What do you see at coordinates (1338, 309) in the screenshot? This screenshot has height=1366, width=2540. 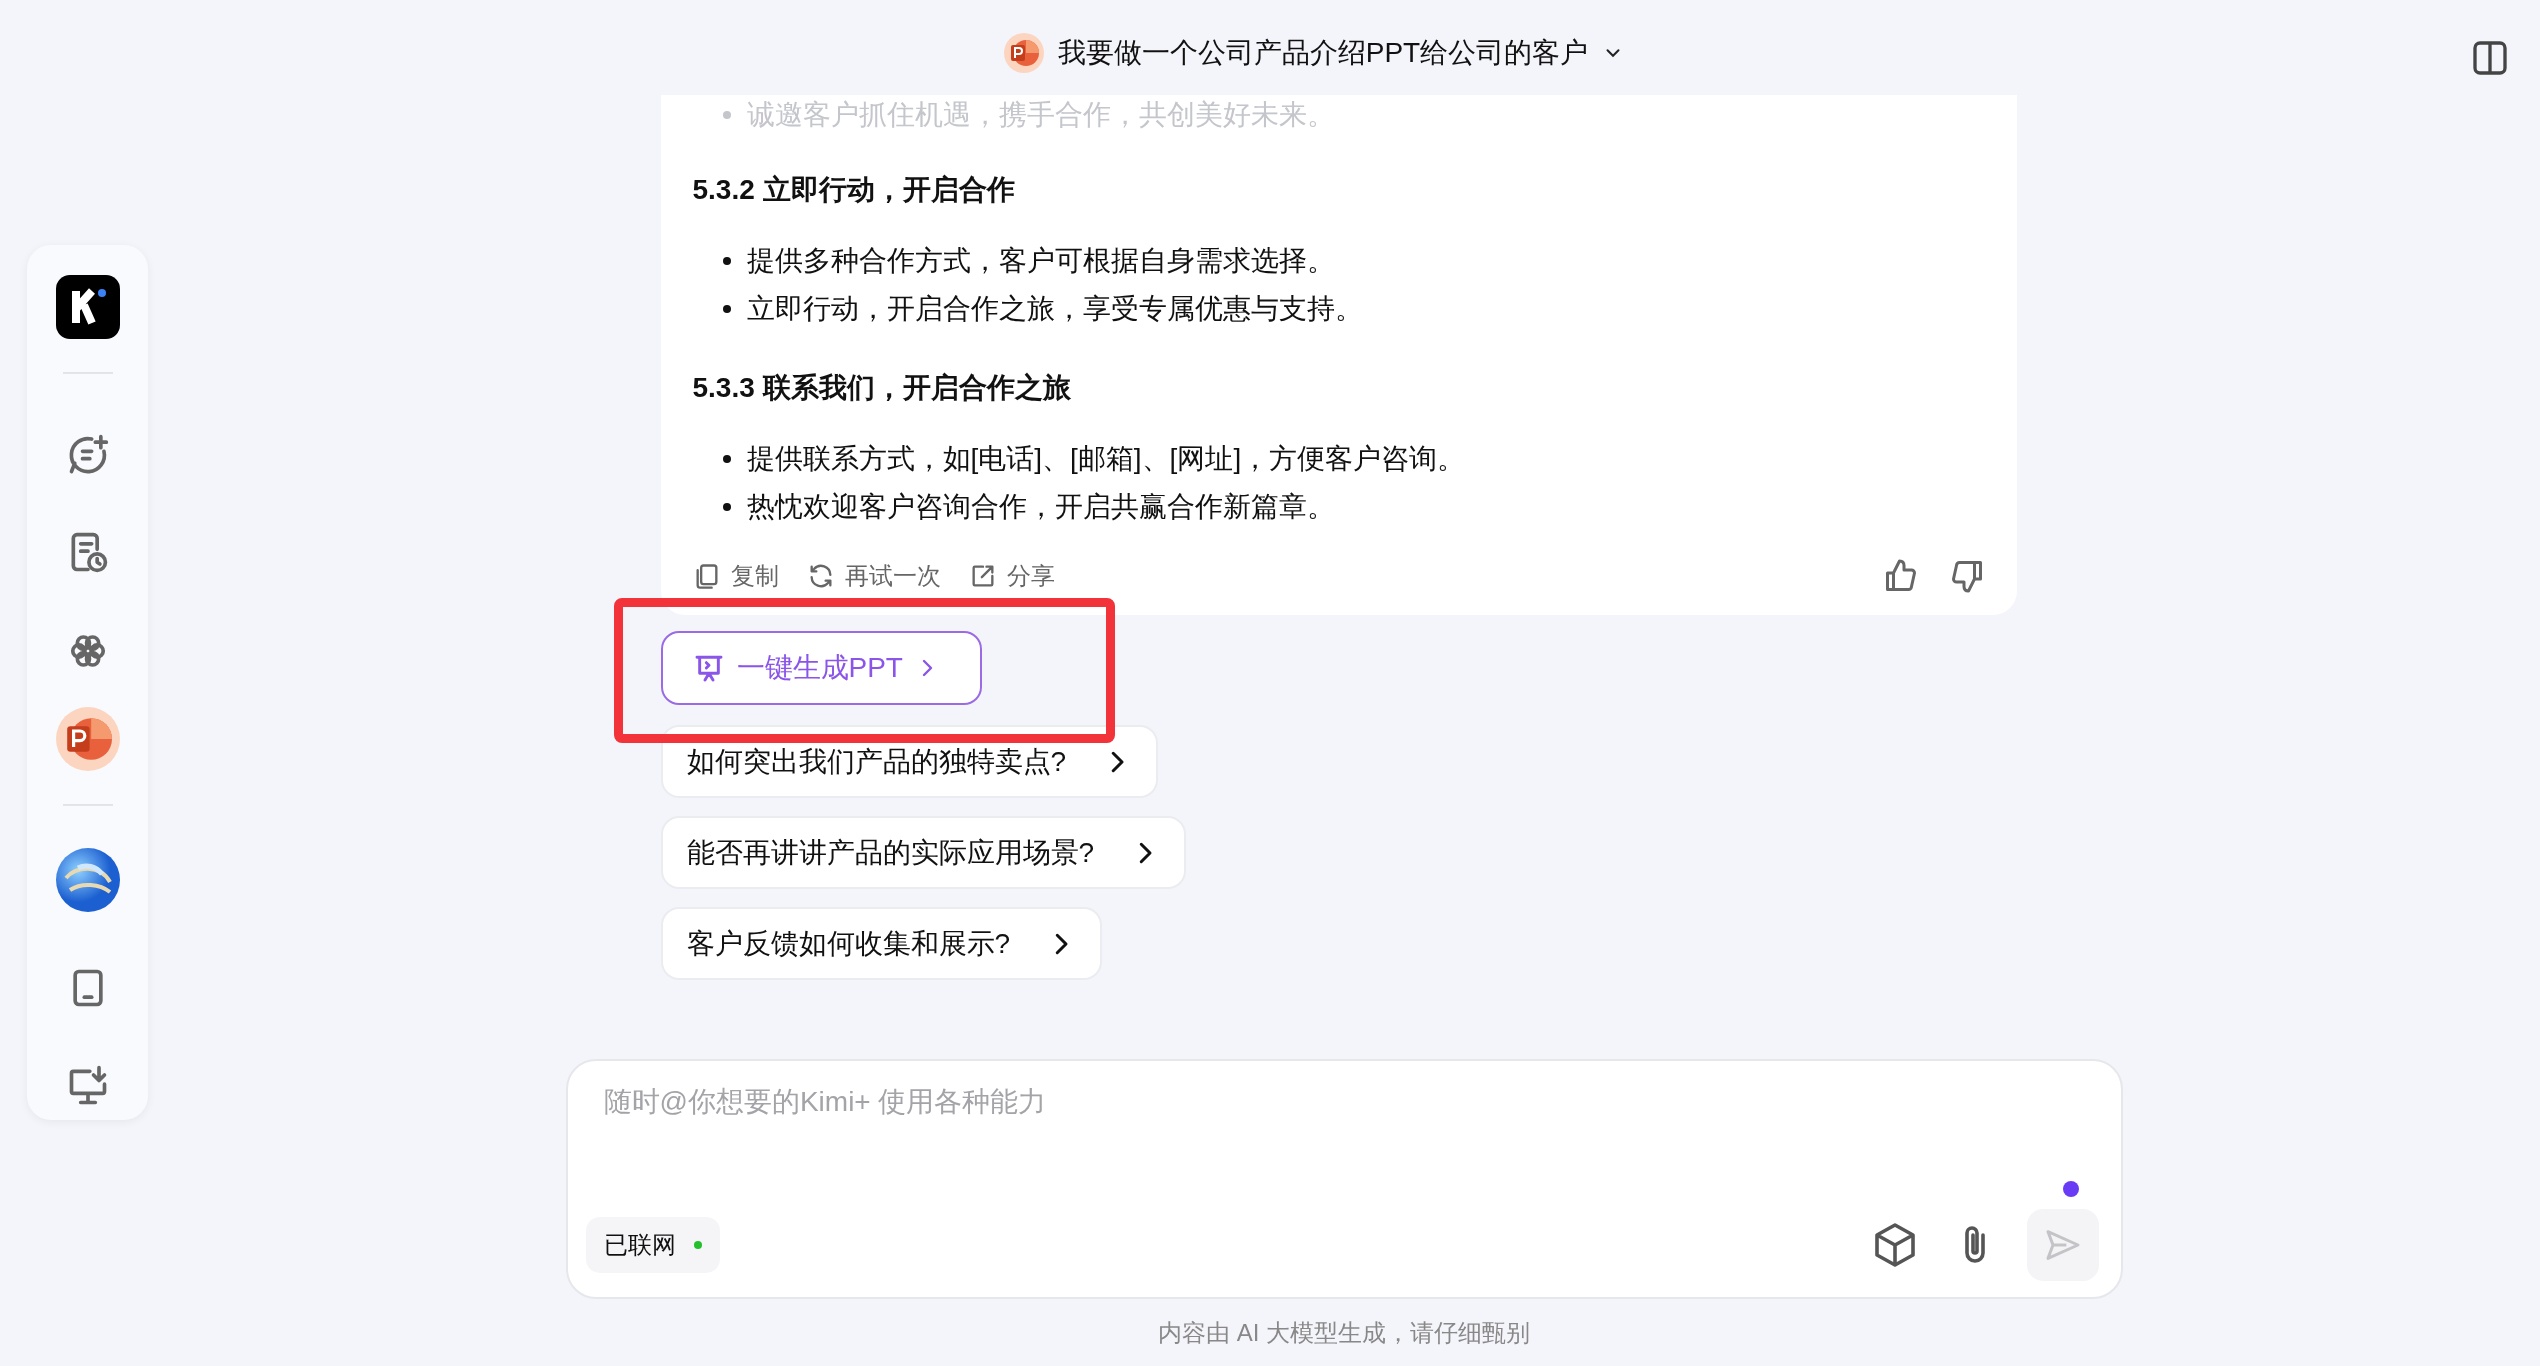 I see `list-item: 立即行动，开启合作之旅，享受专属优惠与支持。` at bounding box center [1338, 309].